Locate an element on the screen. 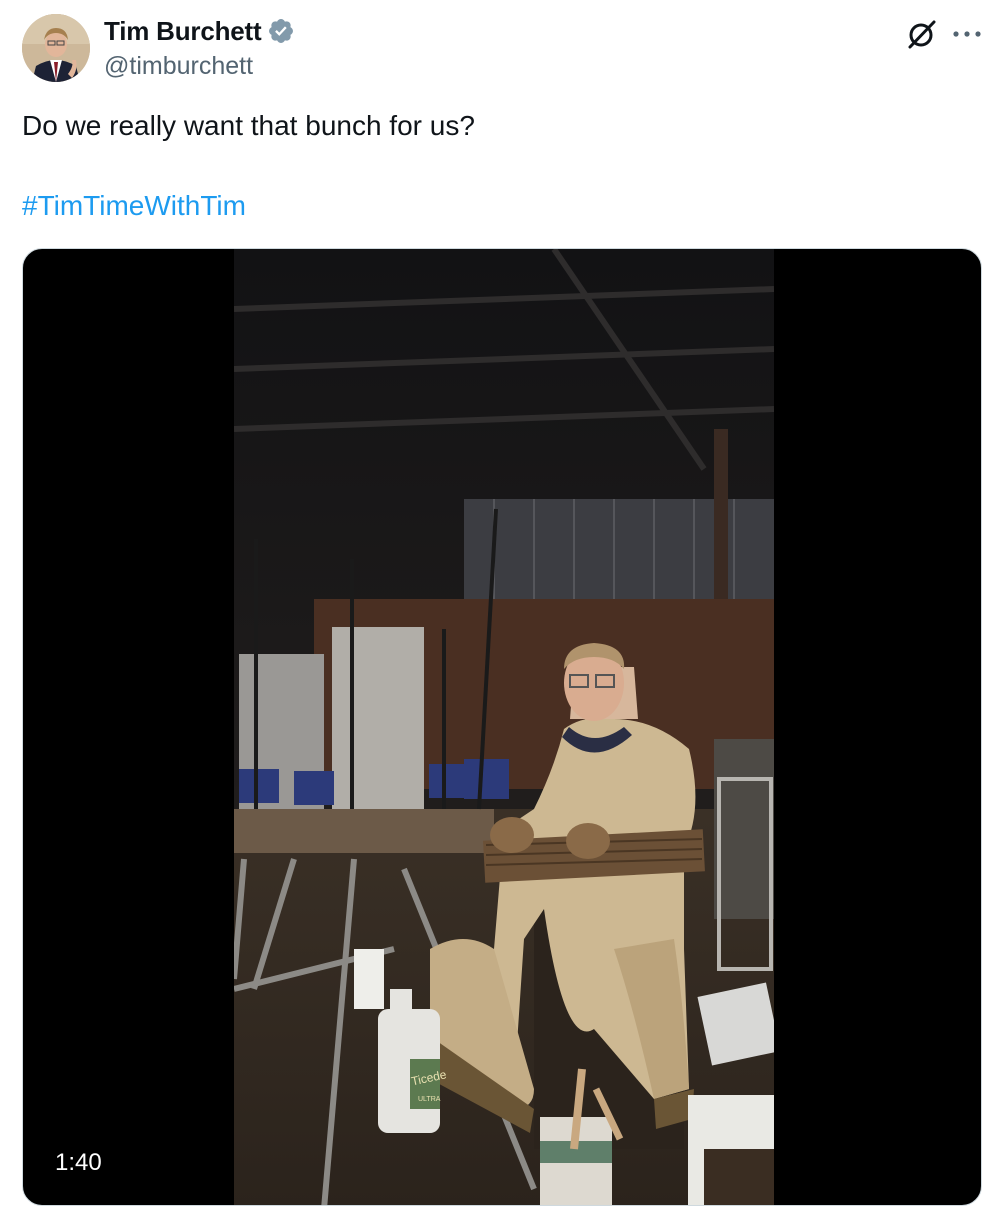 Image resolution: width=992 pixels, height=1220 pixels. grok-button is located at coordinates (922, 34).